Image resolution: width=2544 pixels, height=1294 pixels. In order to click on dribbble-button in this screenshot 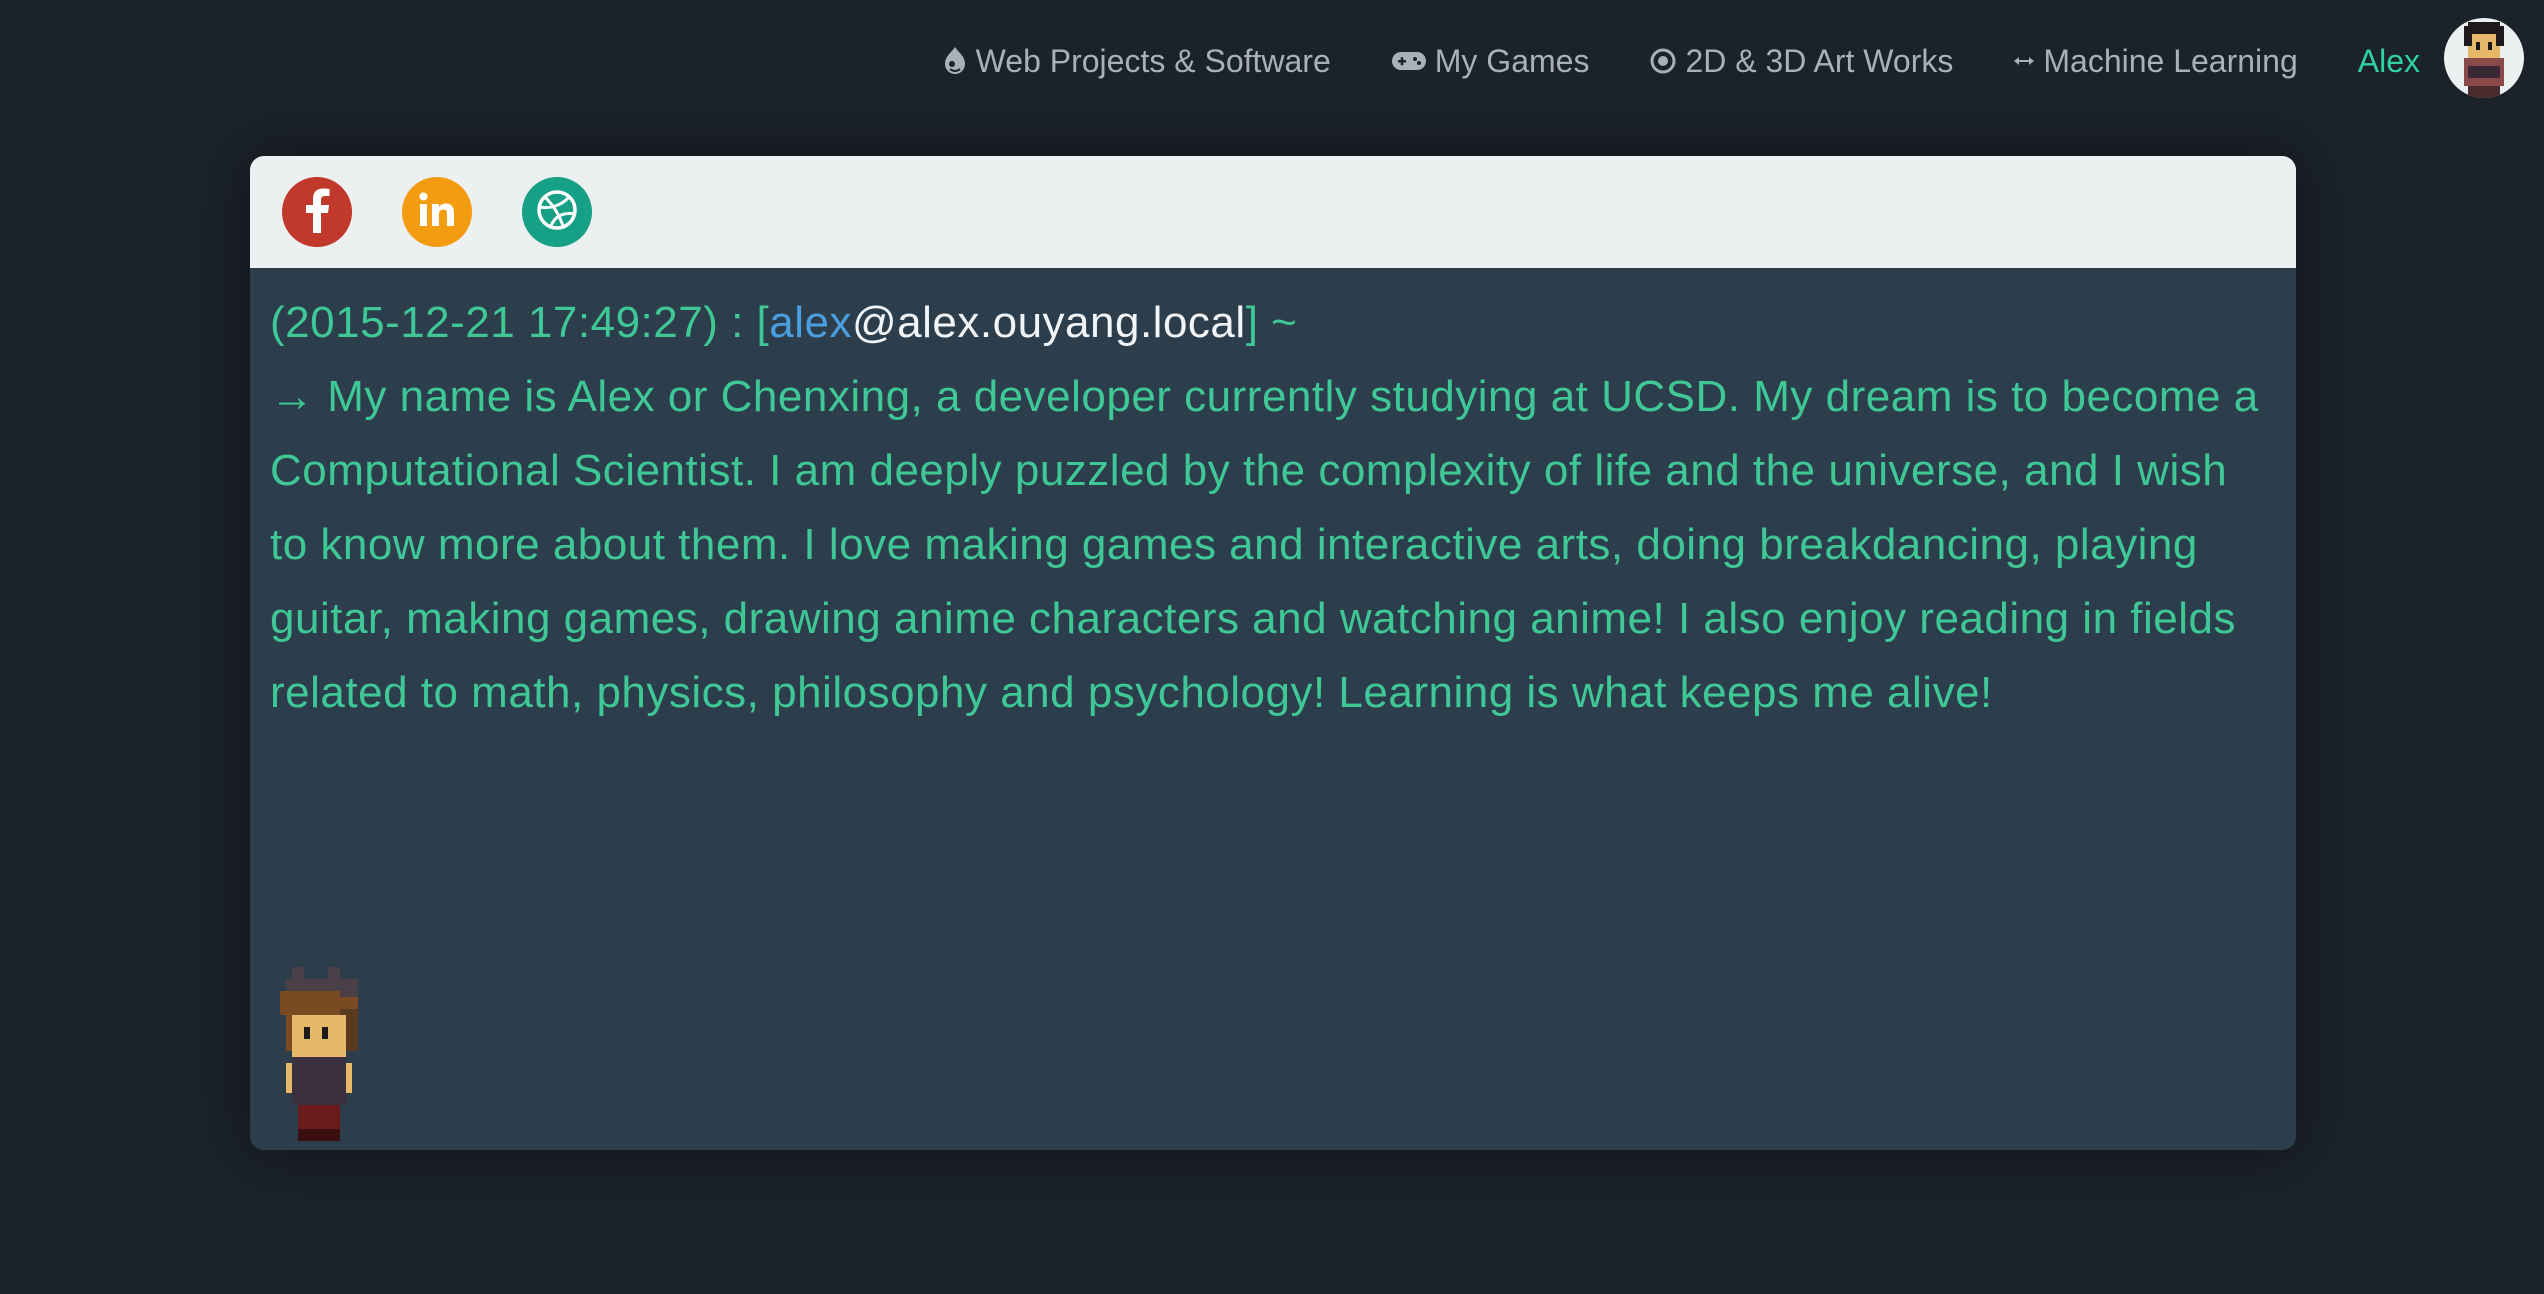, I will do `click(557, 212)`.